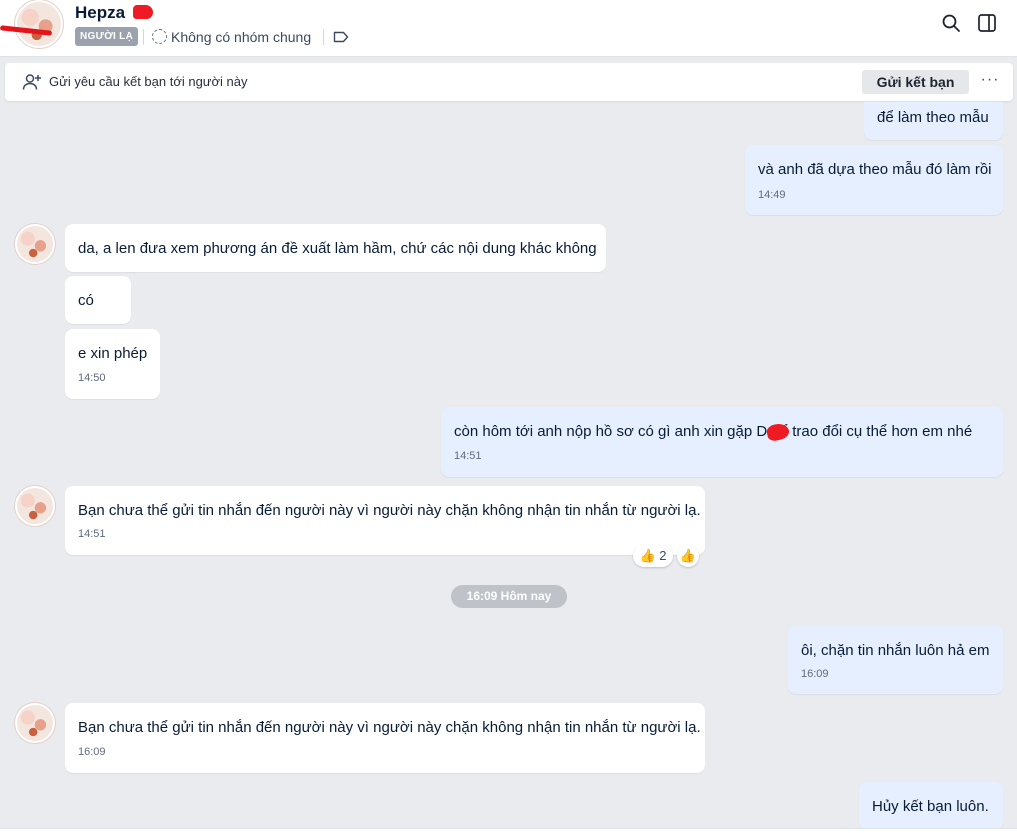 The width and height of the screenshot is (1017, 833). Describe the element at coordinates (915, 82) in the screenshot. I see `send-friend-request-button: Gửi kết bạn` at that location.